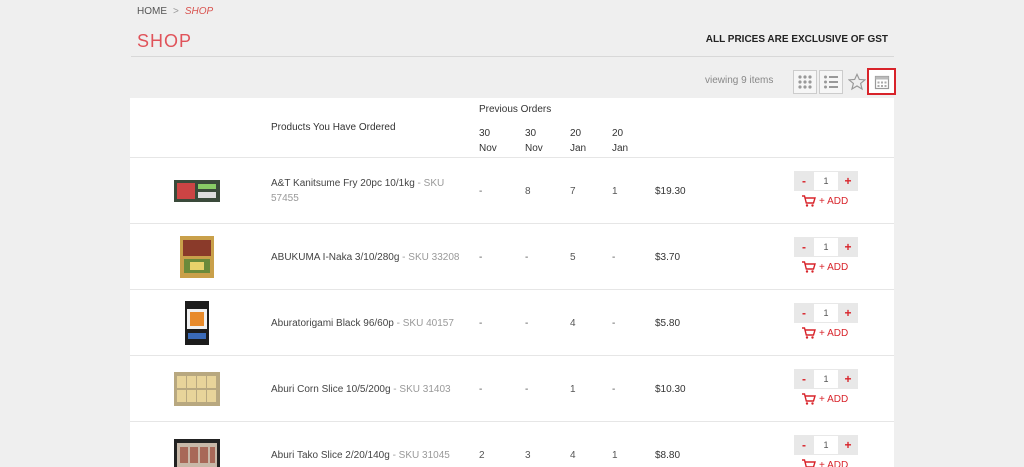 This screenshot has height=467, width=1024. I want to click on product-name: ABUKUMA I-Naka 3/10/280g - SKU 33208, so click(371, 257).